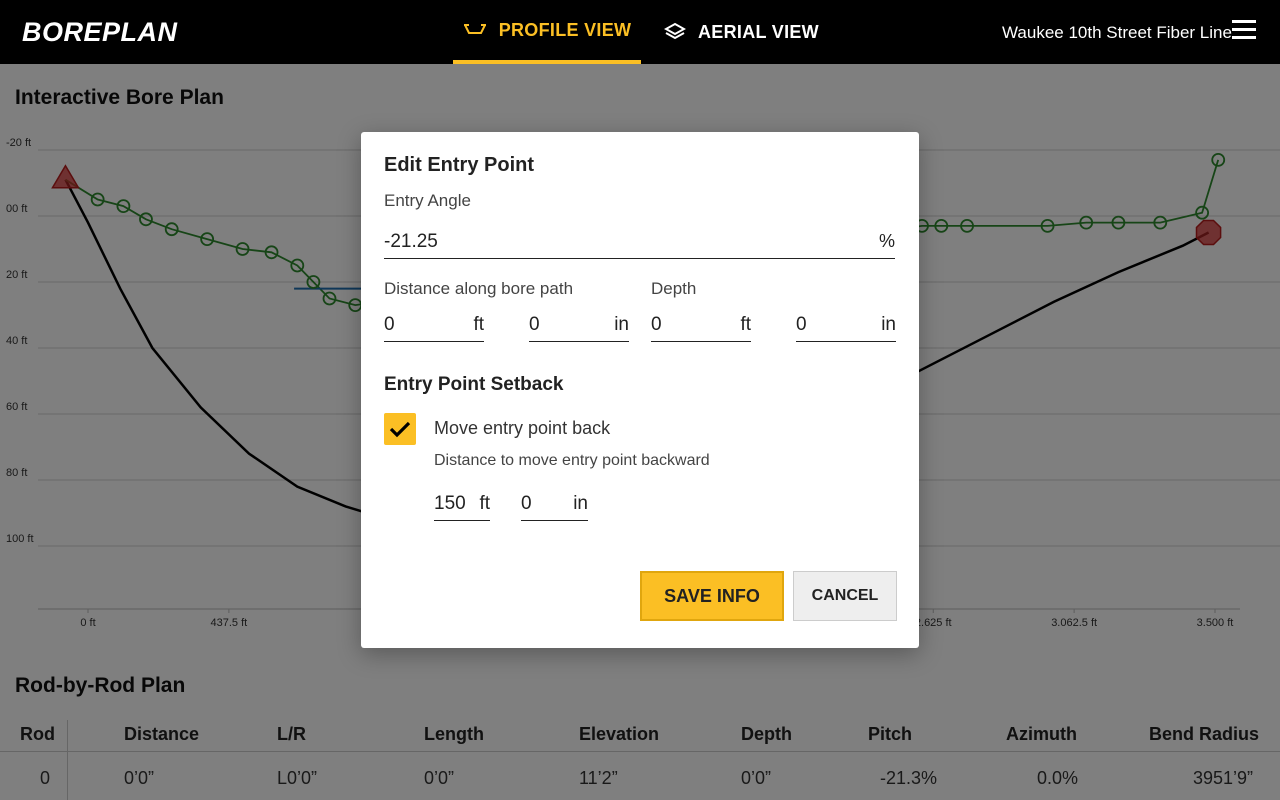 This screenshot has height=800, width=1280. Describe the element at coordinates (846, 326) in the screenshot. I see `depth-in-field: 0 in` at that location.